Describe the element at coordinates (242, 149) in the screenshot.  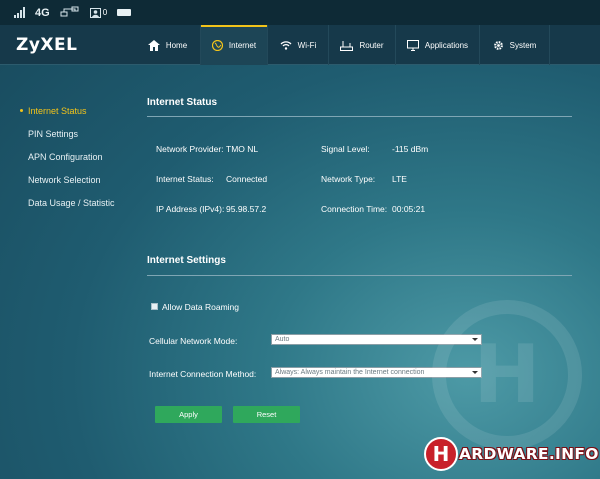
I see `network-provider-value: TMO NL` at that location.